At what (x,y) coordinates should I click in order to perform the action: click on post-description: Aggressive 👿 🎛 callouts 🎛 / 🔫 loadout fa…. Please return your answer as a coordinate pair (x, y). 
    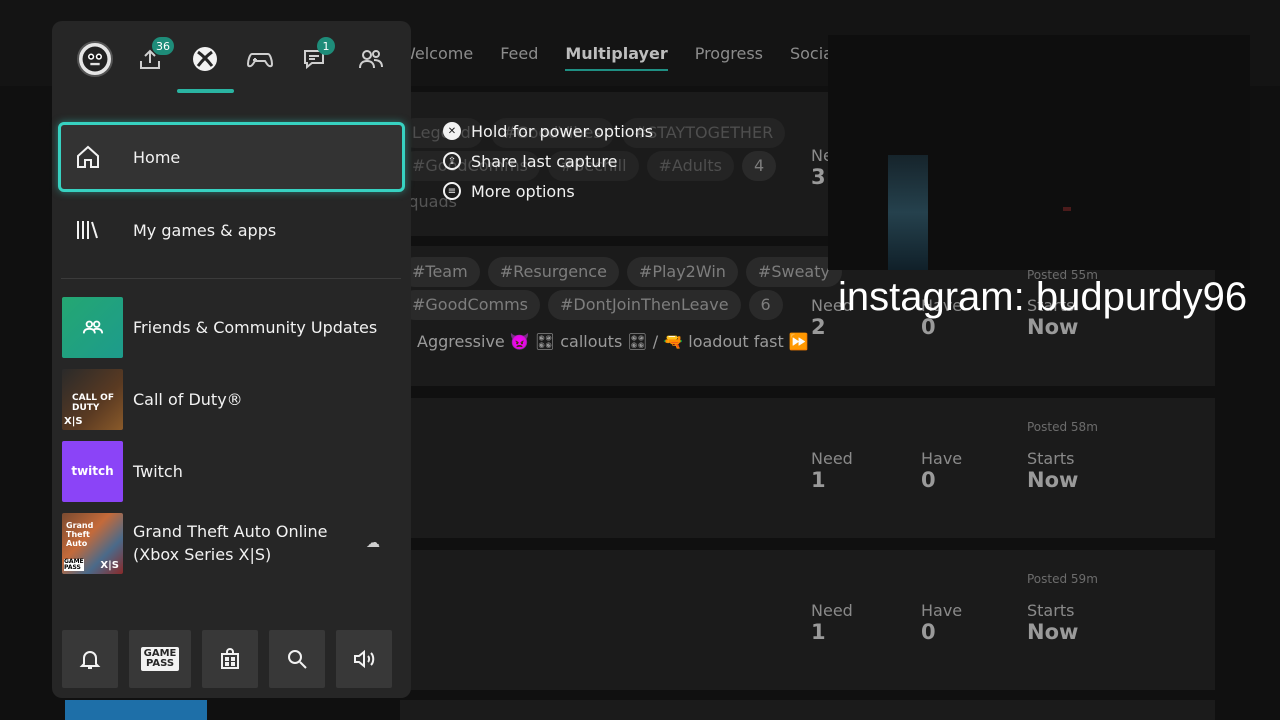
    Looking at the image, I should click on (613, 341).